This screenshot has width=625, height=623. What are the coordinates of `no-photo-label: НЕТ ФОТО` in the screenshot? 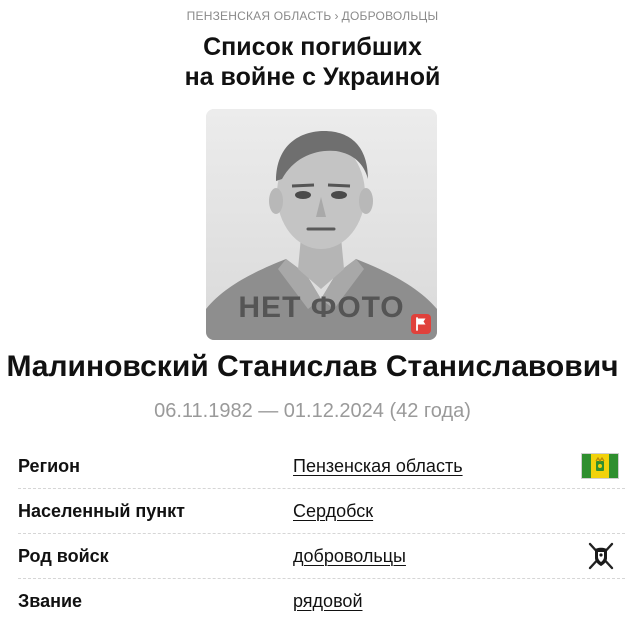 It's located at (321, 307).